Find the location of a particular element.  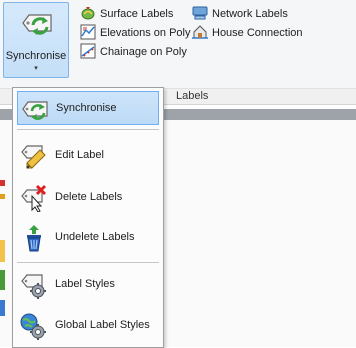

global-label-styles-icon is located at coordinates (33, 326).